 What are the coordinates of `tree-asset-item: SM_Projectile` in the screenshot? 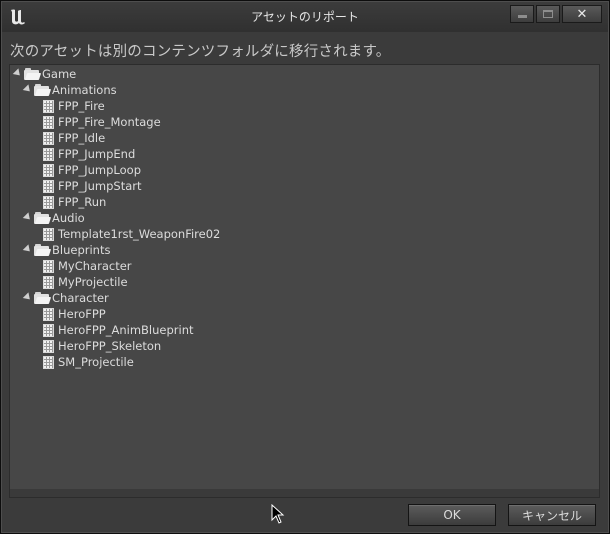 It's located at (88, 362).